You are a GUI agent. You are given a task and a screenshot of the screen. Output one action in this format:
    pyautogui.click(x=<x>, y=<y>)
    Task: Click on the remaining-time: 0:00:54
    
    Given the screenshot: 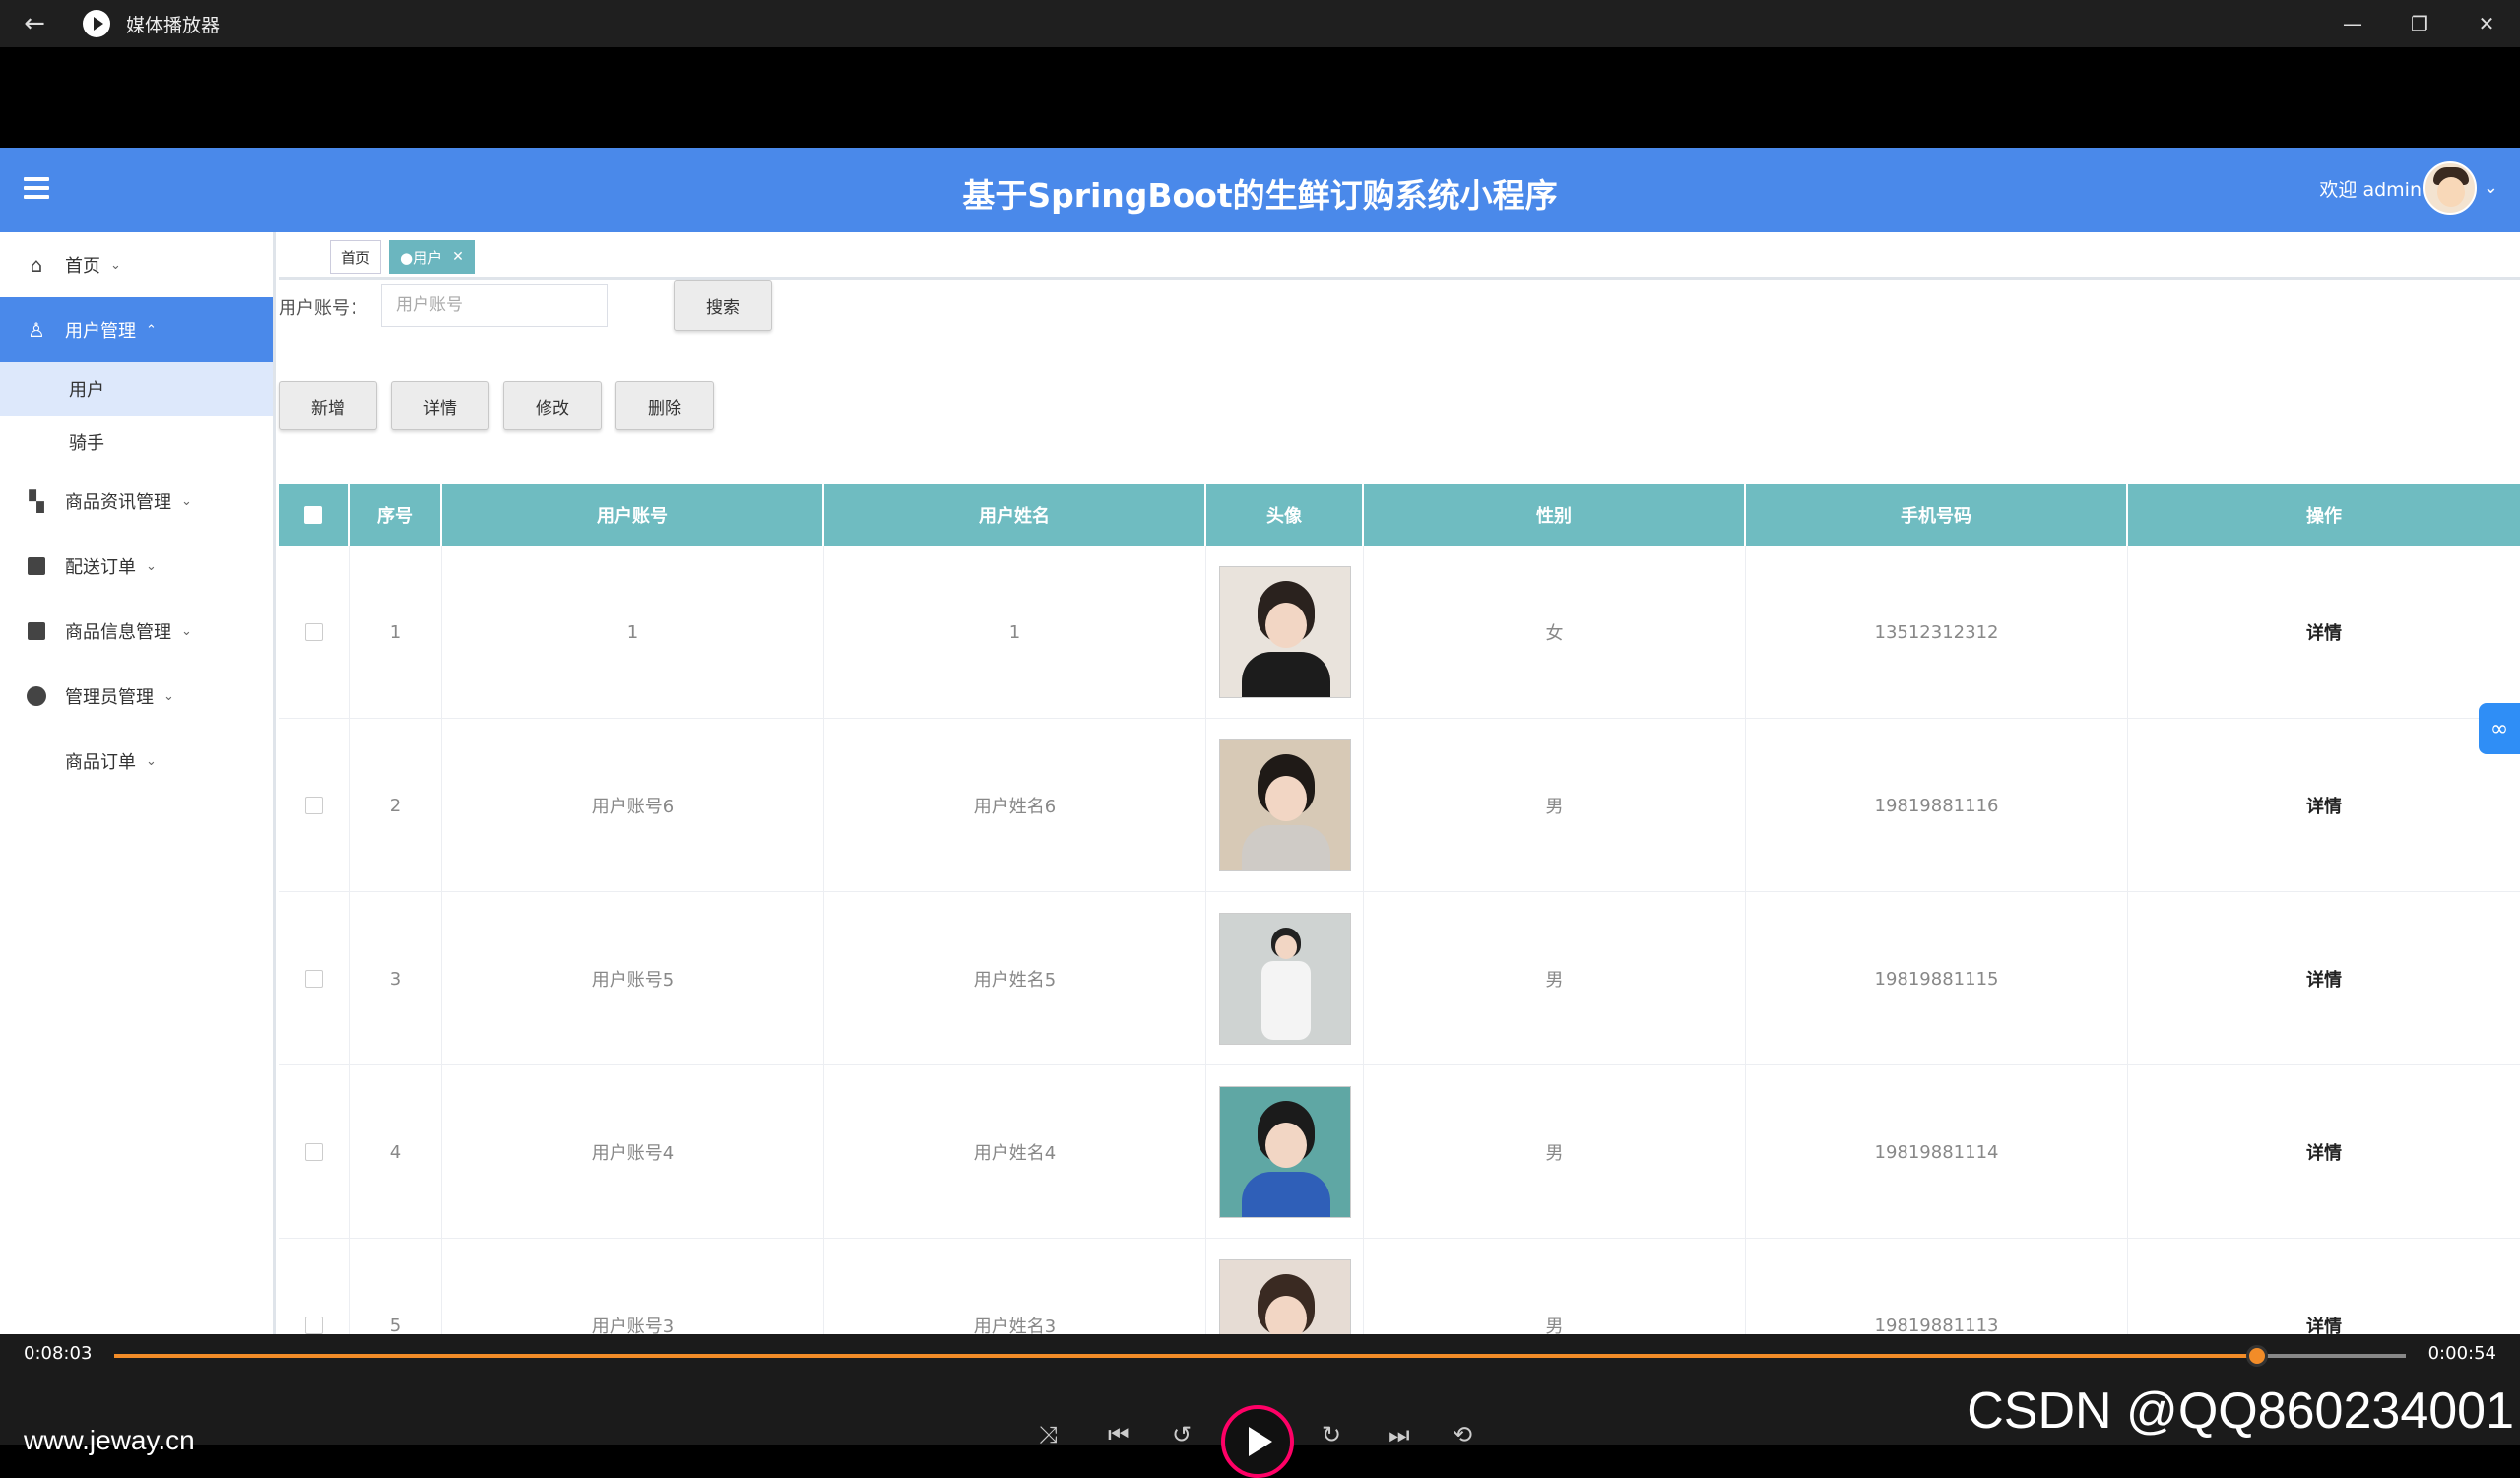 What is the action you would take?
    pyautogui.click(x=2461, y=1353)
    